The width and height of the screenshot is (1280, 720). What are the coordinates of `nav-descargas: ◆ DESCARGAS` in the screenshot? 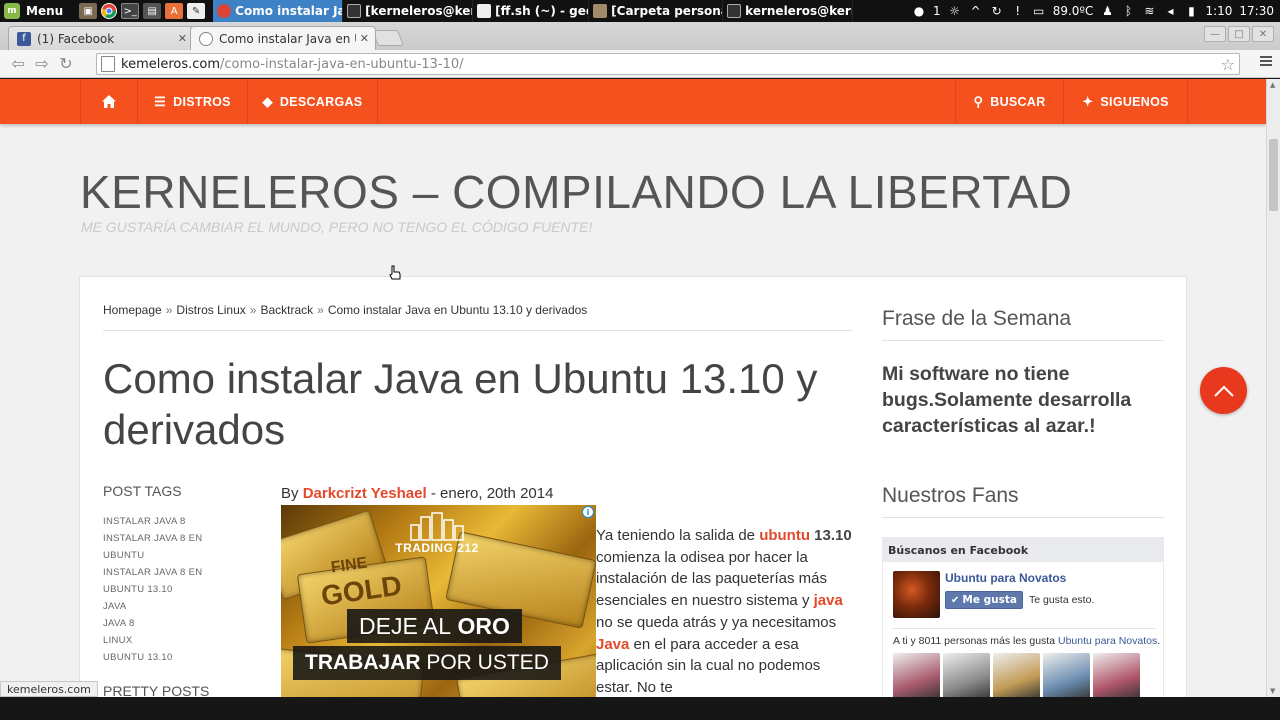 It's located at (312, 101).